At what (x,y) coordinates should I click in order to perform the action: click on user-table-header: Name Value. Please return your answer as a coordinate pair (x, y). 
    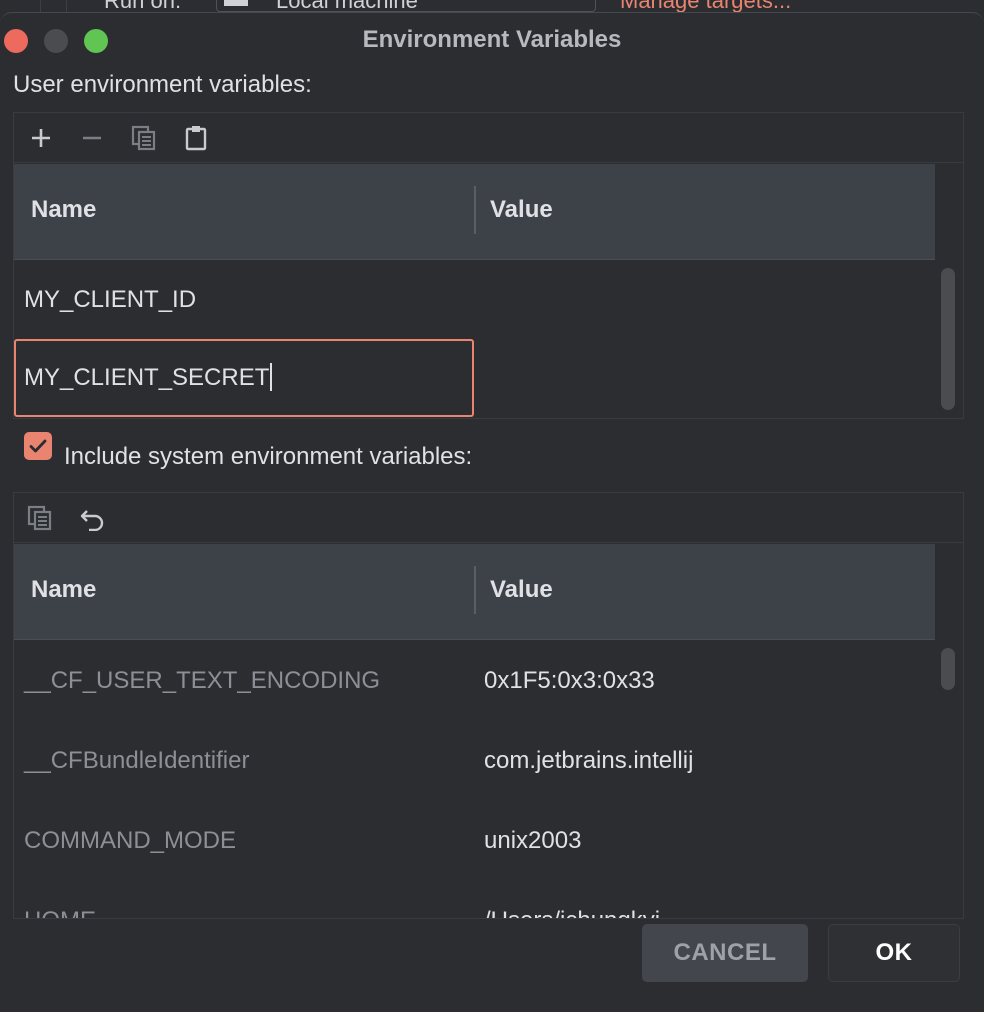
    Looking at the image, I should click on (474, 212).